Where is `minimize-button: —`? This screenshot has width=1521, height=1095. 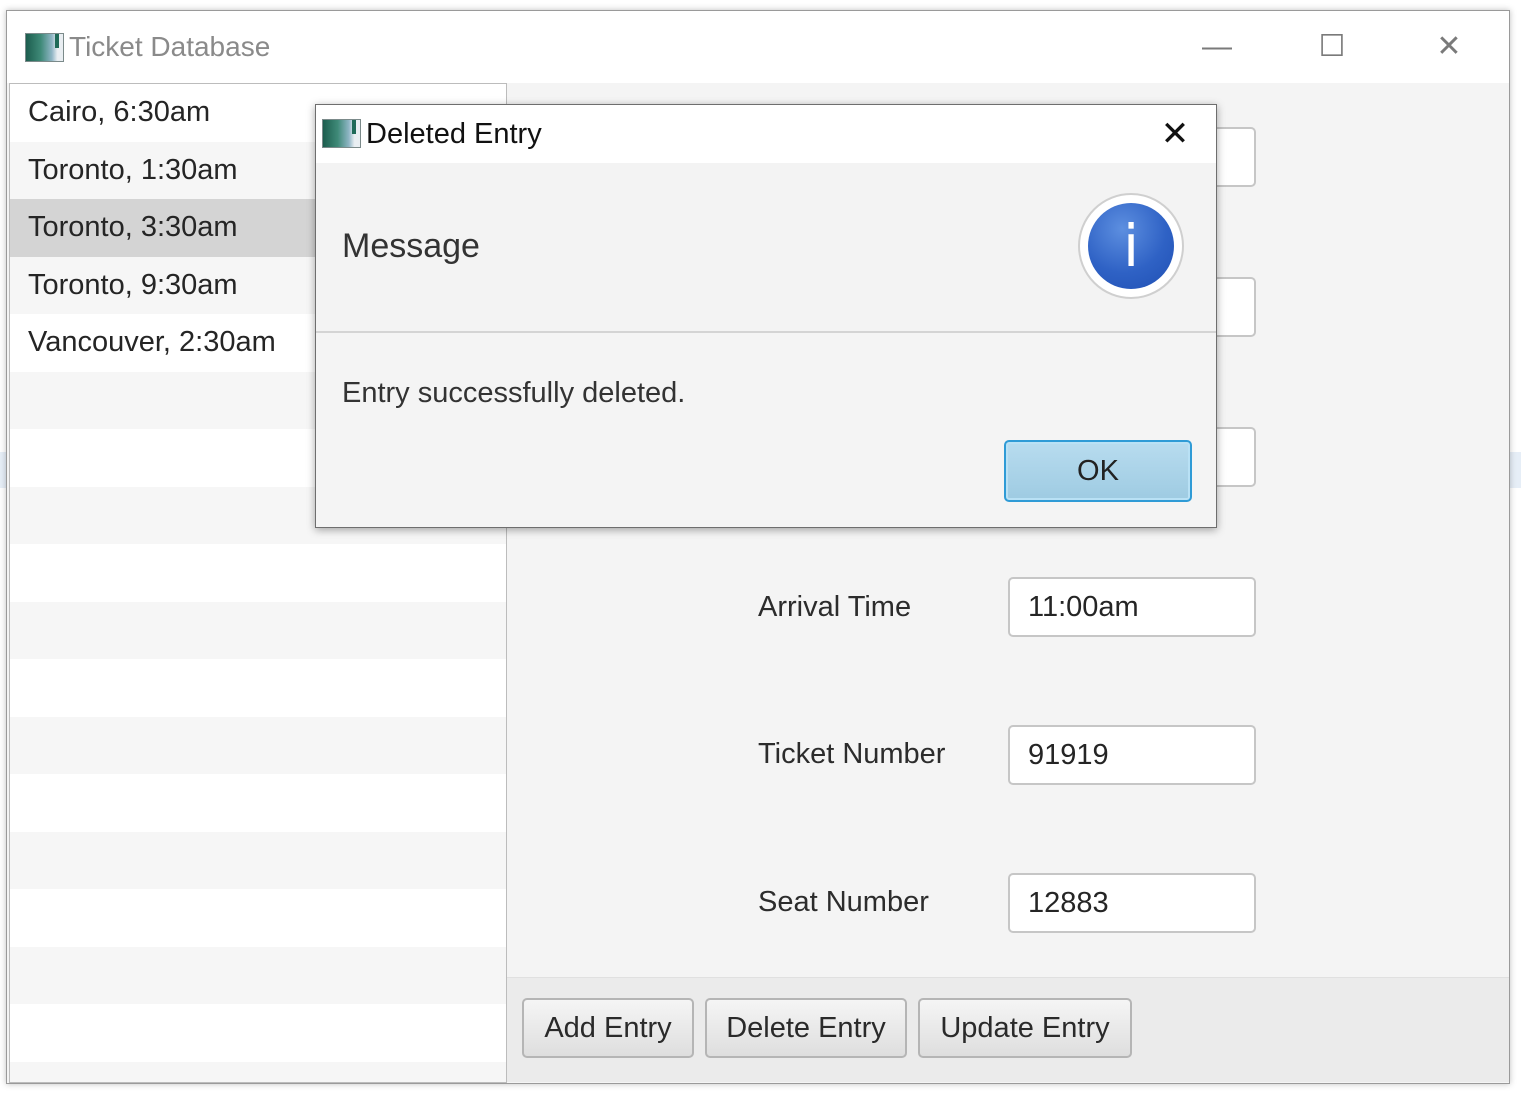 minimize-button: — is located at coordinates (1217, 47).